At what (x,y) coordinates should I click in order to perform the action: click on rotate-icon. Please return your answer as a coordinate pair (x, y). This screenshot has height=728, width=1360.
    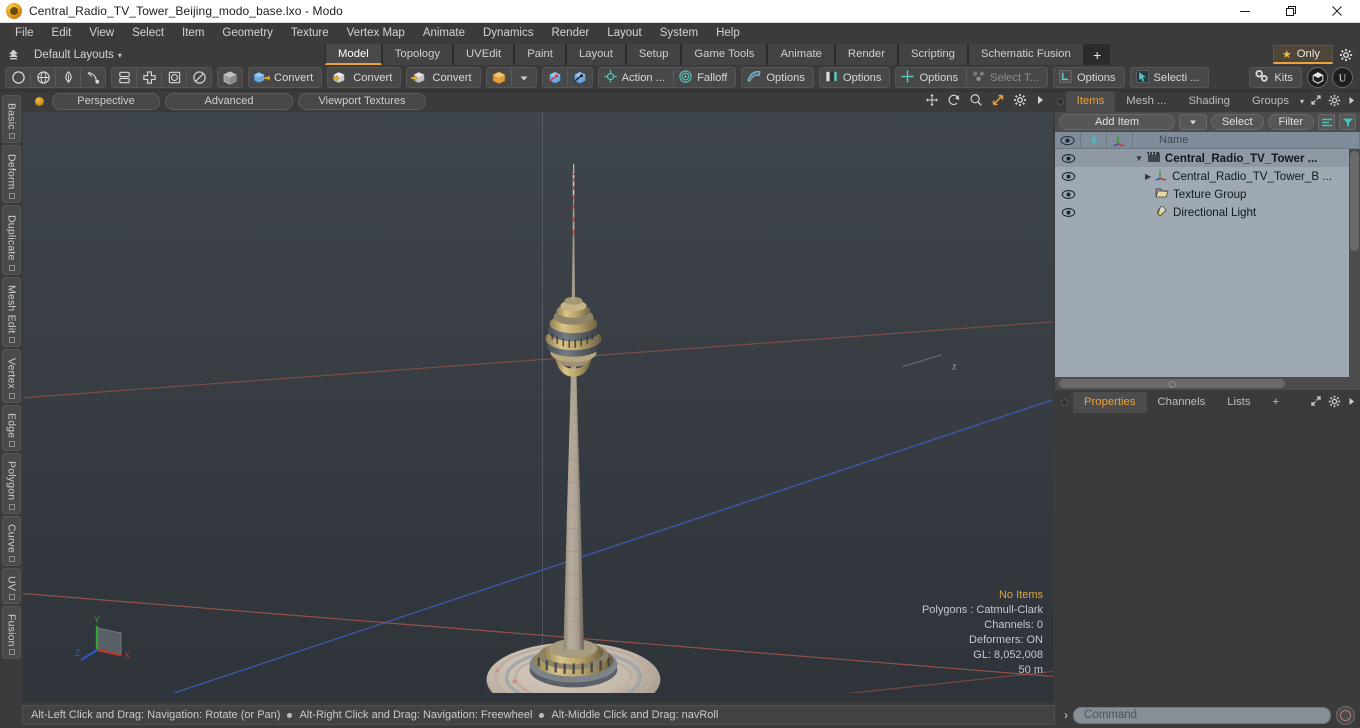
    Looking at the image, I should click on (954, 101).